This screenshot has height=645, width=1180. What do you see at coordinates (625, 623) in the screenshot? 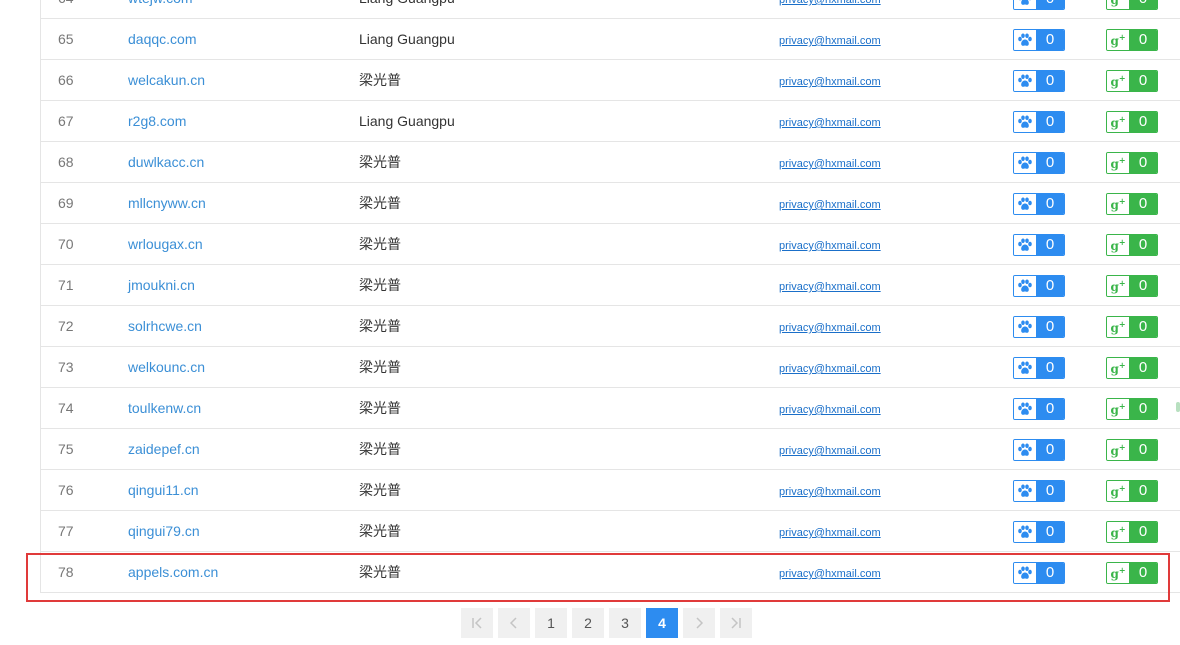
I see `page-button-3: 3` at bounding box center [625, 623].